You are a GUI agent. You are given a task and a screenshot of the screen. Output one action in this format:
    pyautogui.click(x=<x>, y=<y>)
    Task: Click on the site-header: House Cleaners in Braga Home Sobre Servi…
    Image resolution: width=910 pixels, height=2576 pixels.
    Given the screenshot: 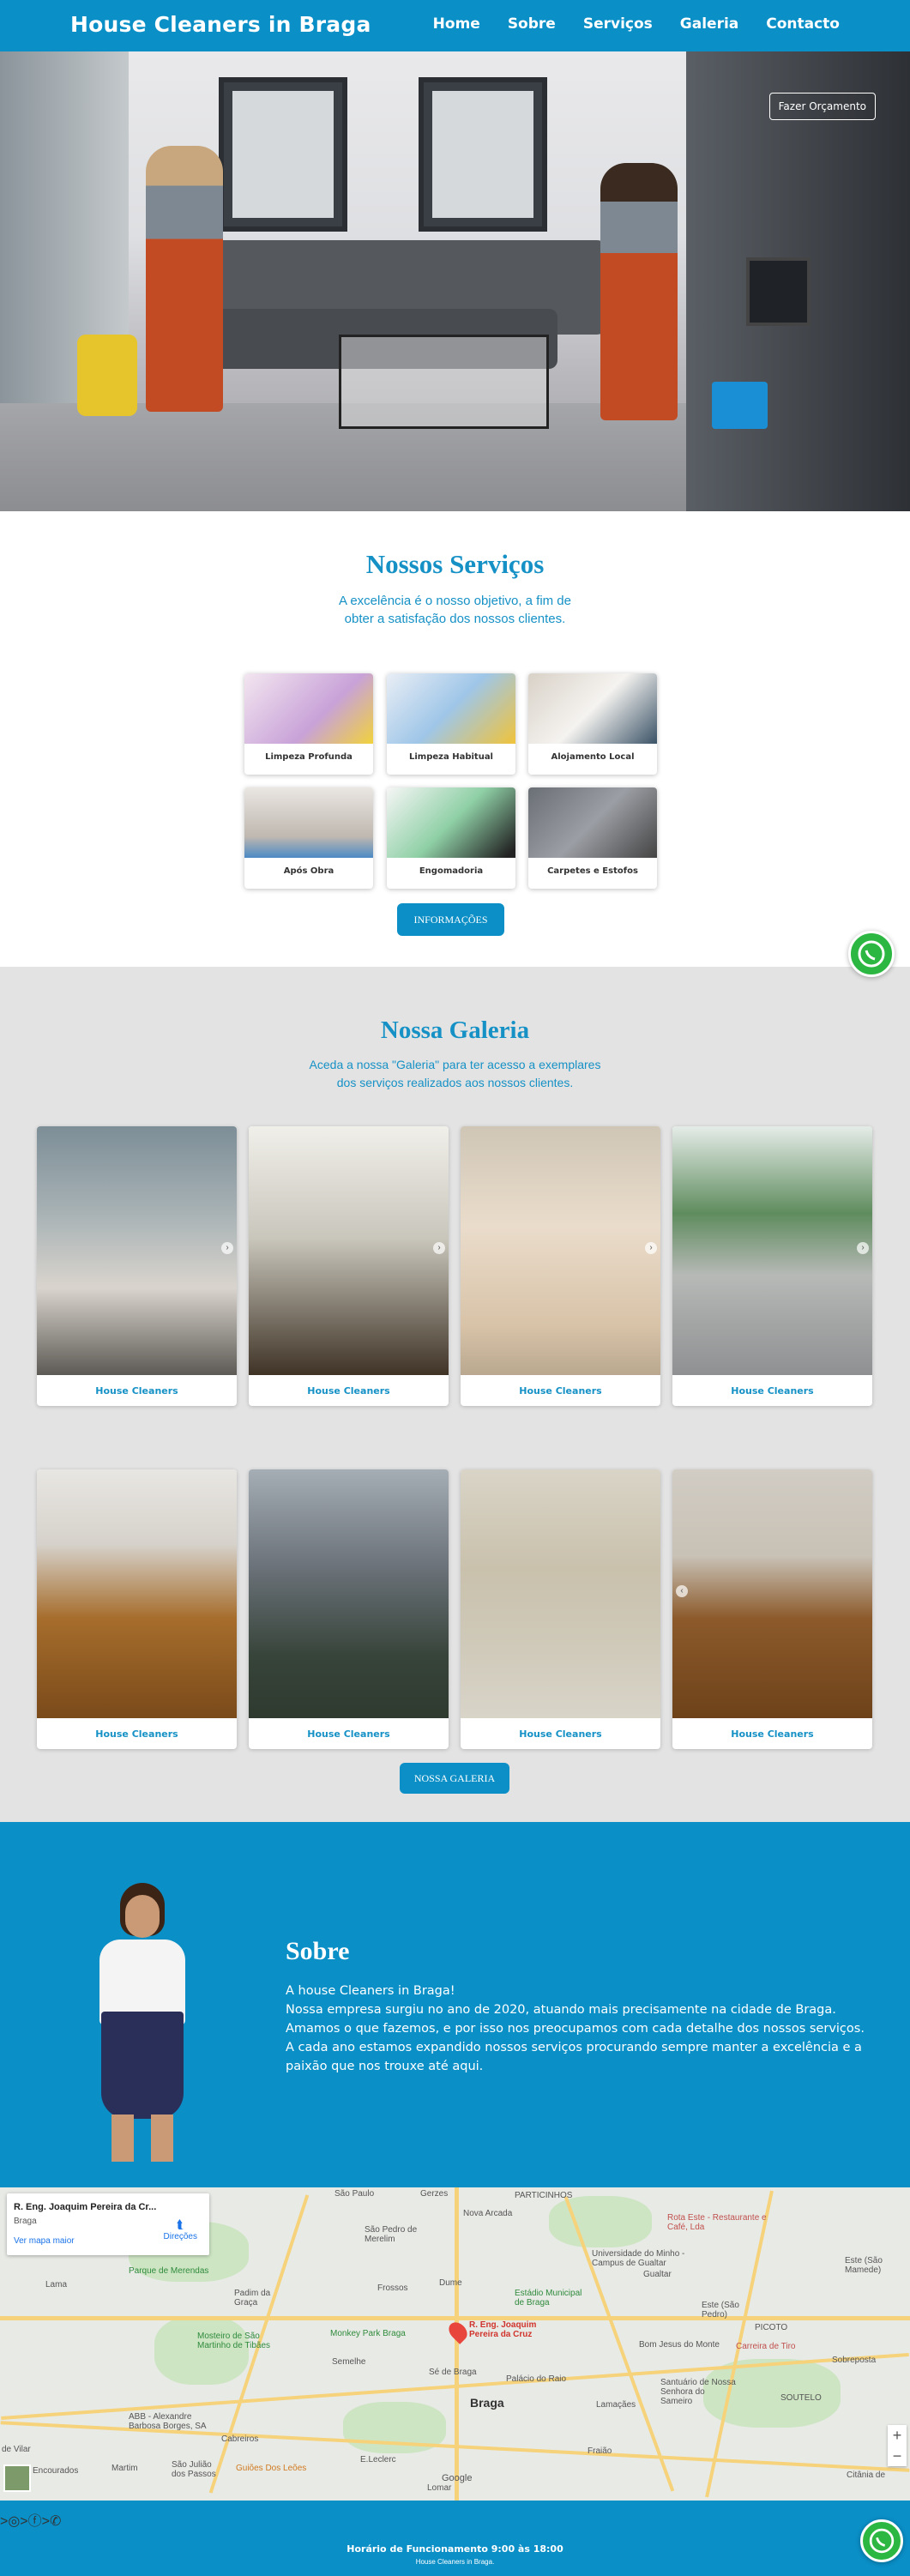 What is the action you would take?
    pyautogui.click(x=455, y=25)
    